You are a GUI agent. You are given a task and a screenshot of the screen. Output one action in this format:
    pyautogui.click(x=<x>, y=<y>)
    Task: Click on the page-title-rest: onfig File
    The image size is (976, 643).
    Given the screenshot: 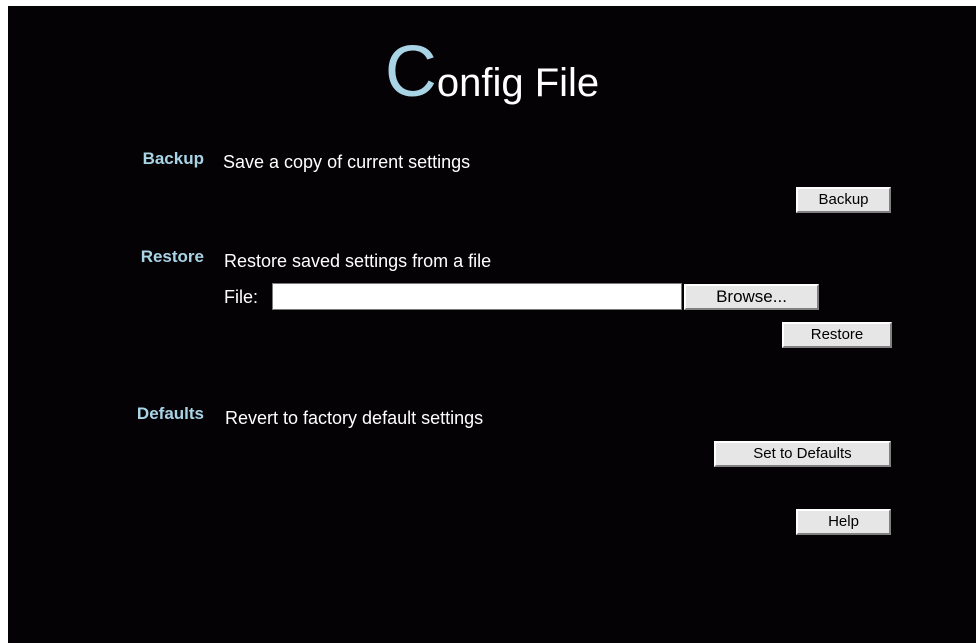 What is the action you would take?
    pyautogui.click(x=518, y=83)
    